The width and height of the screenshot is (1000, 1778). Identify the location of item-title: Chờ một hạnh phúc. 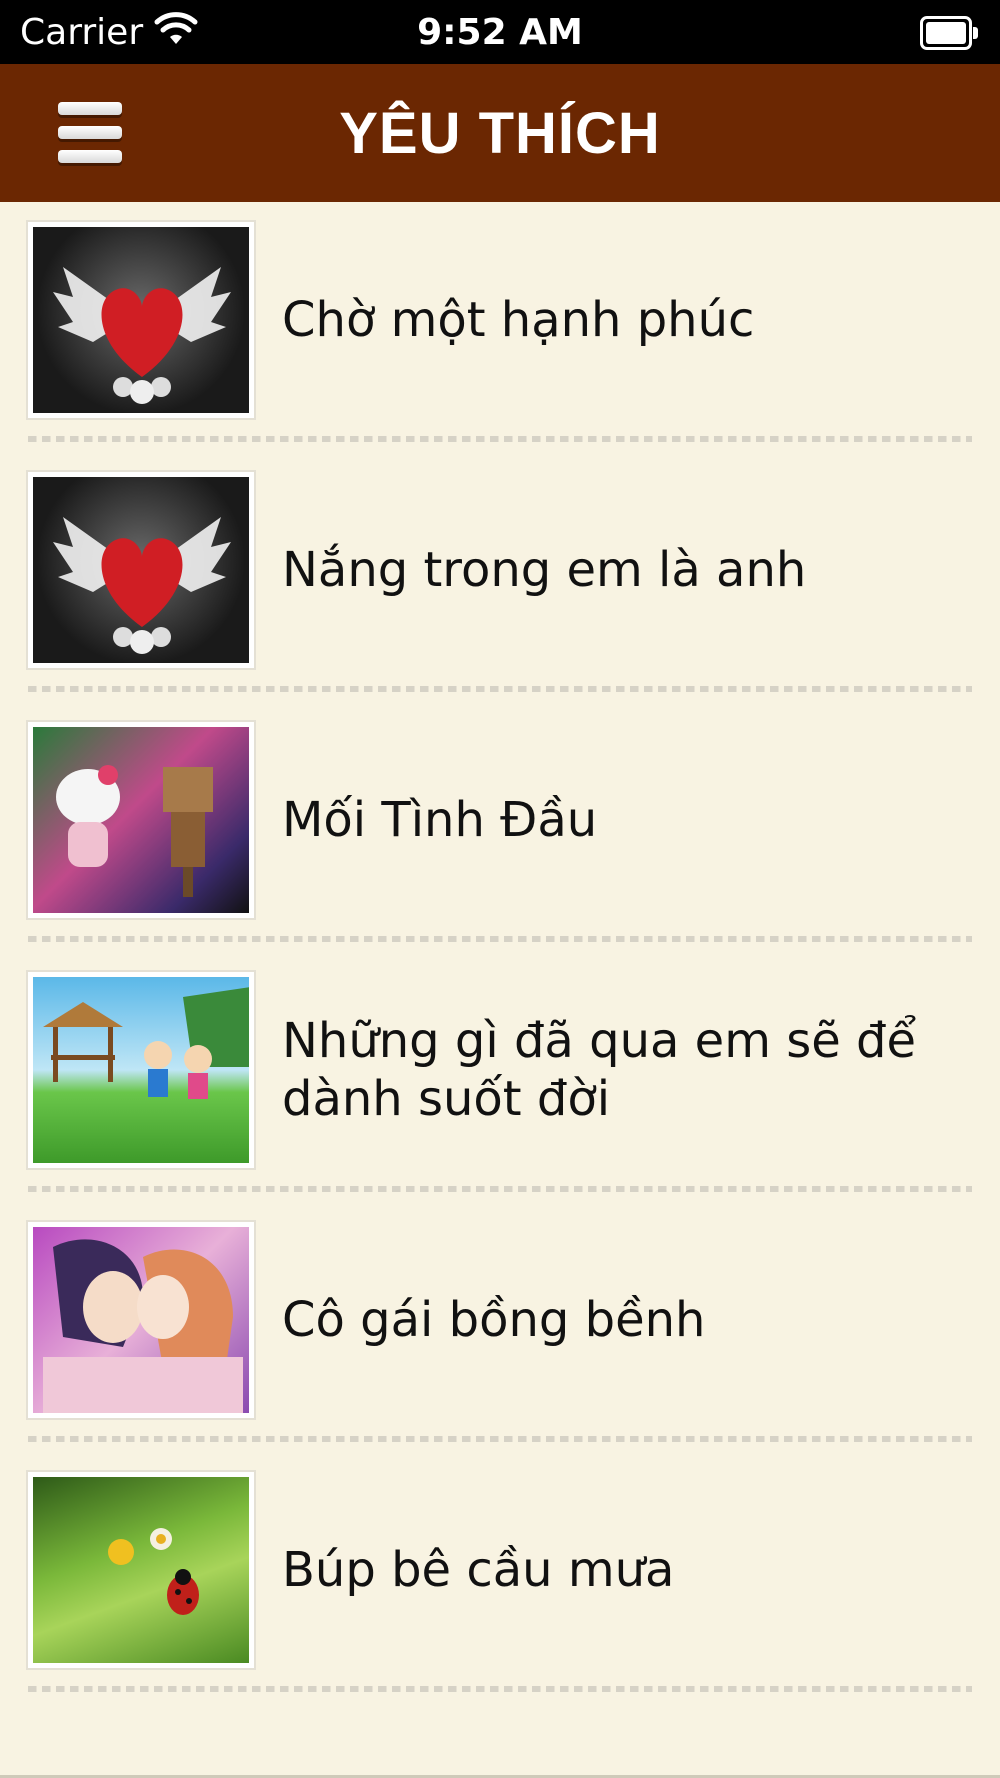
(518, 320).